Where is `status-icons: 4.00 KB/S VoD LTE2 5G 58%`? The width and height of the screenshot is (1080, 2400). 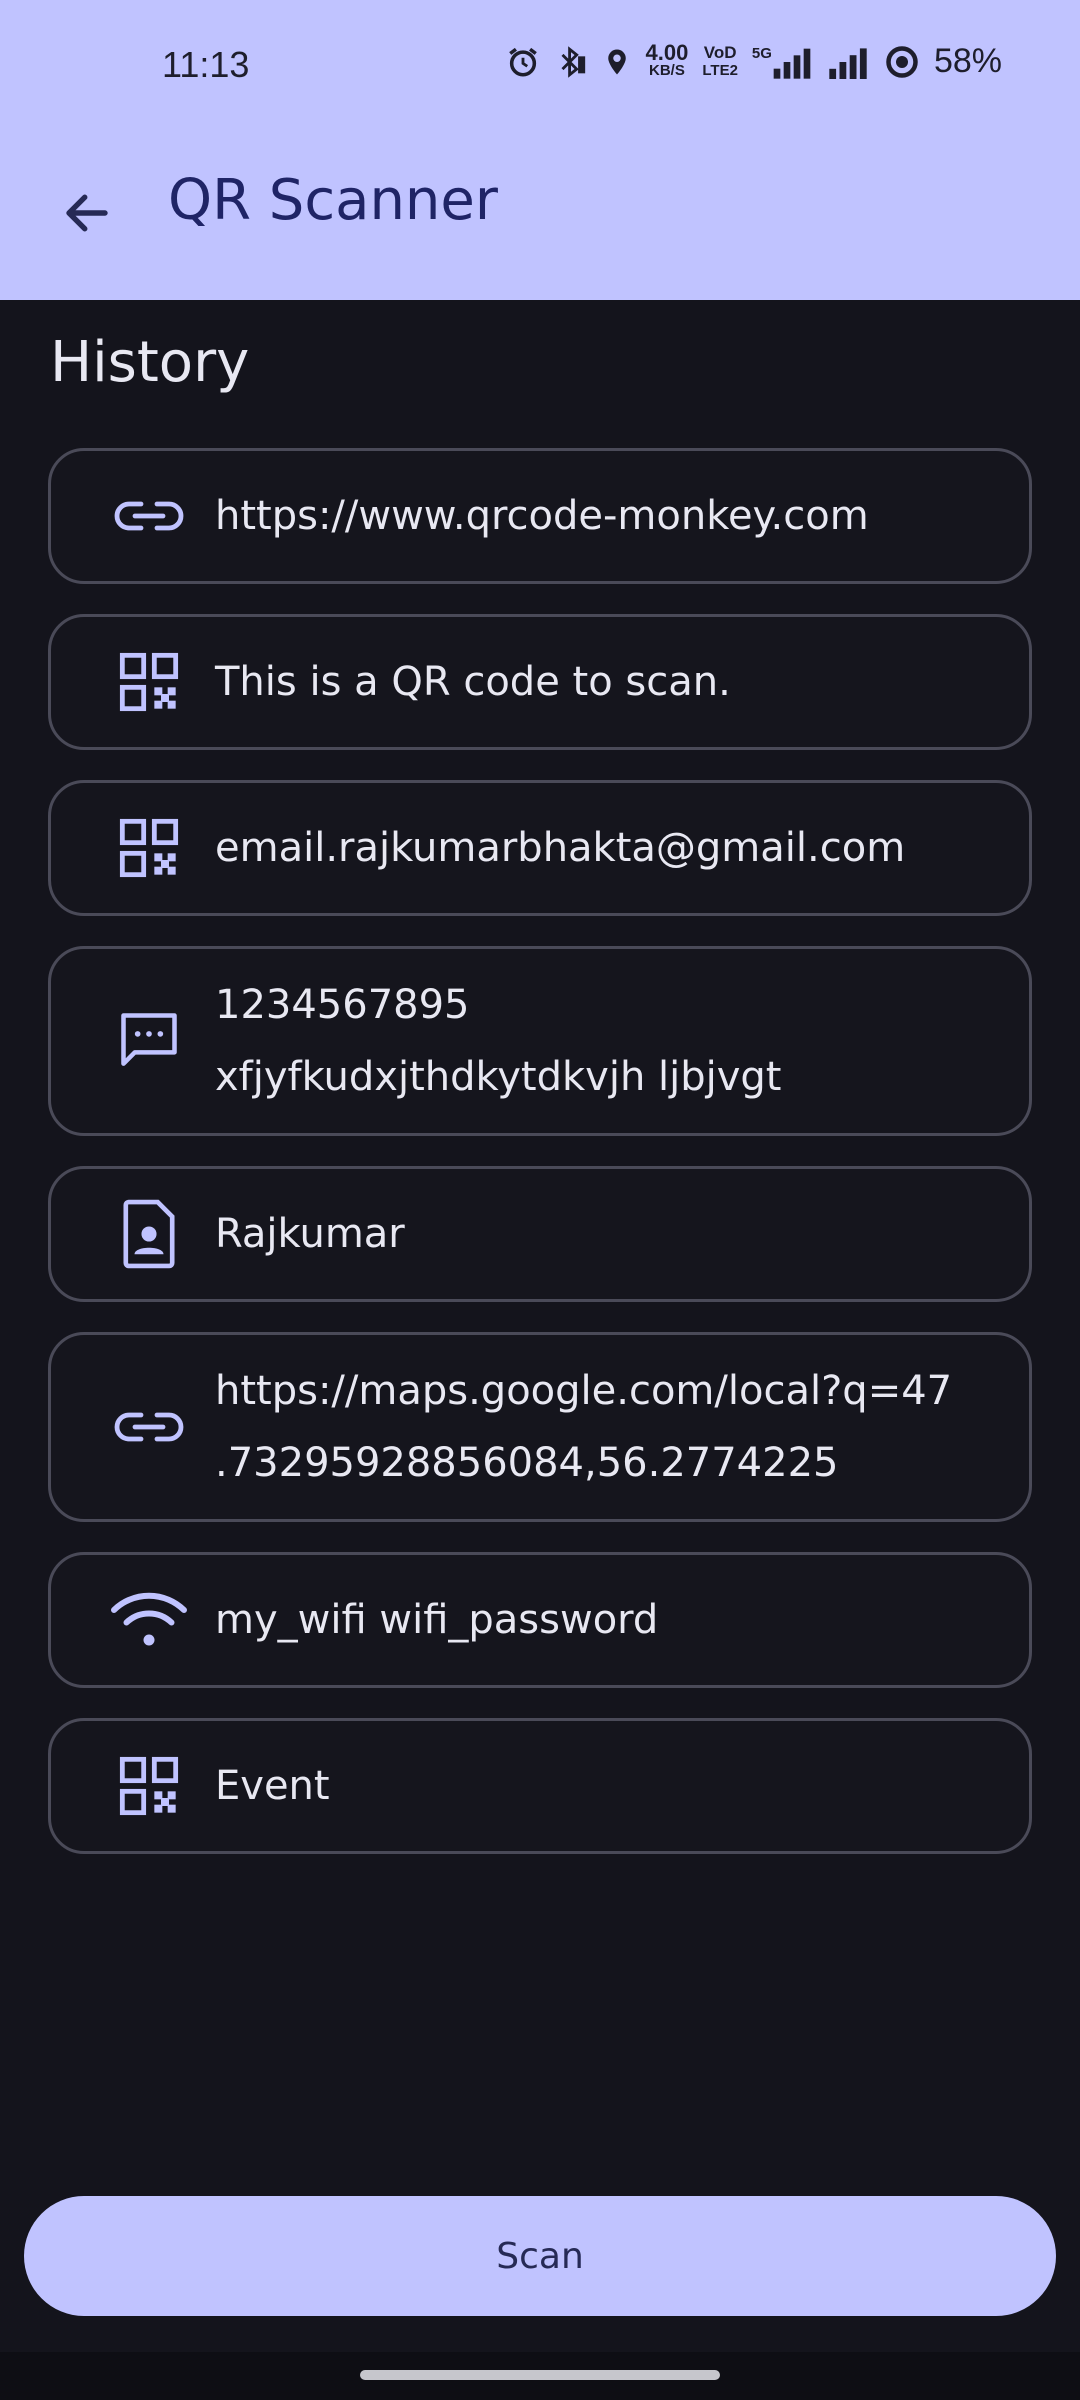
status-icons: 4.00 KB/S VoD LTE2 5G 58% is located at coordinates (754, 60).